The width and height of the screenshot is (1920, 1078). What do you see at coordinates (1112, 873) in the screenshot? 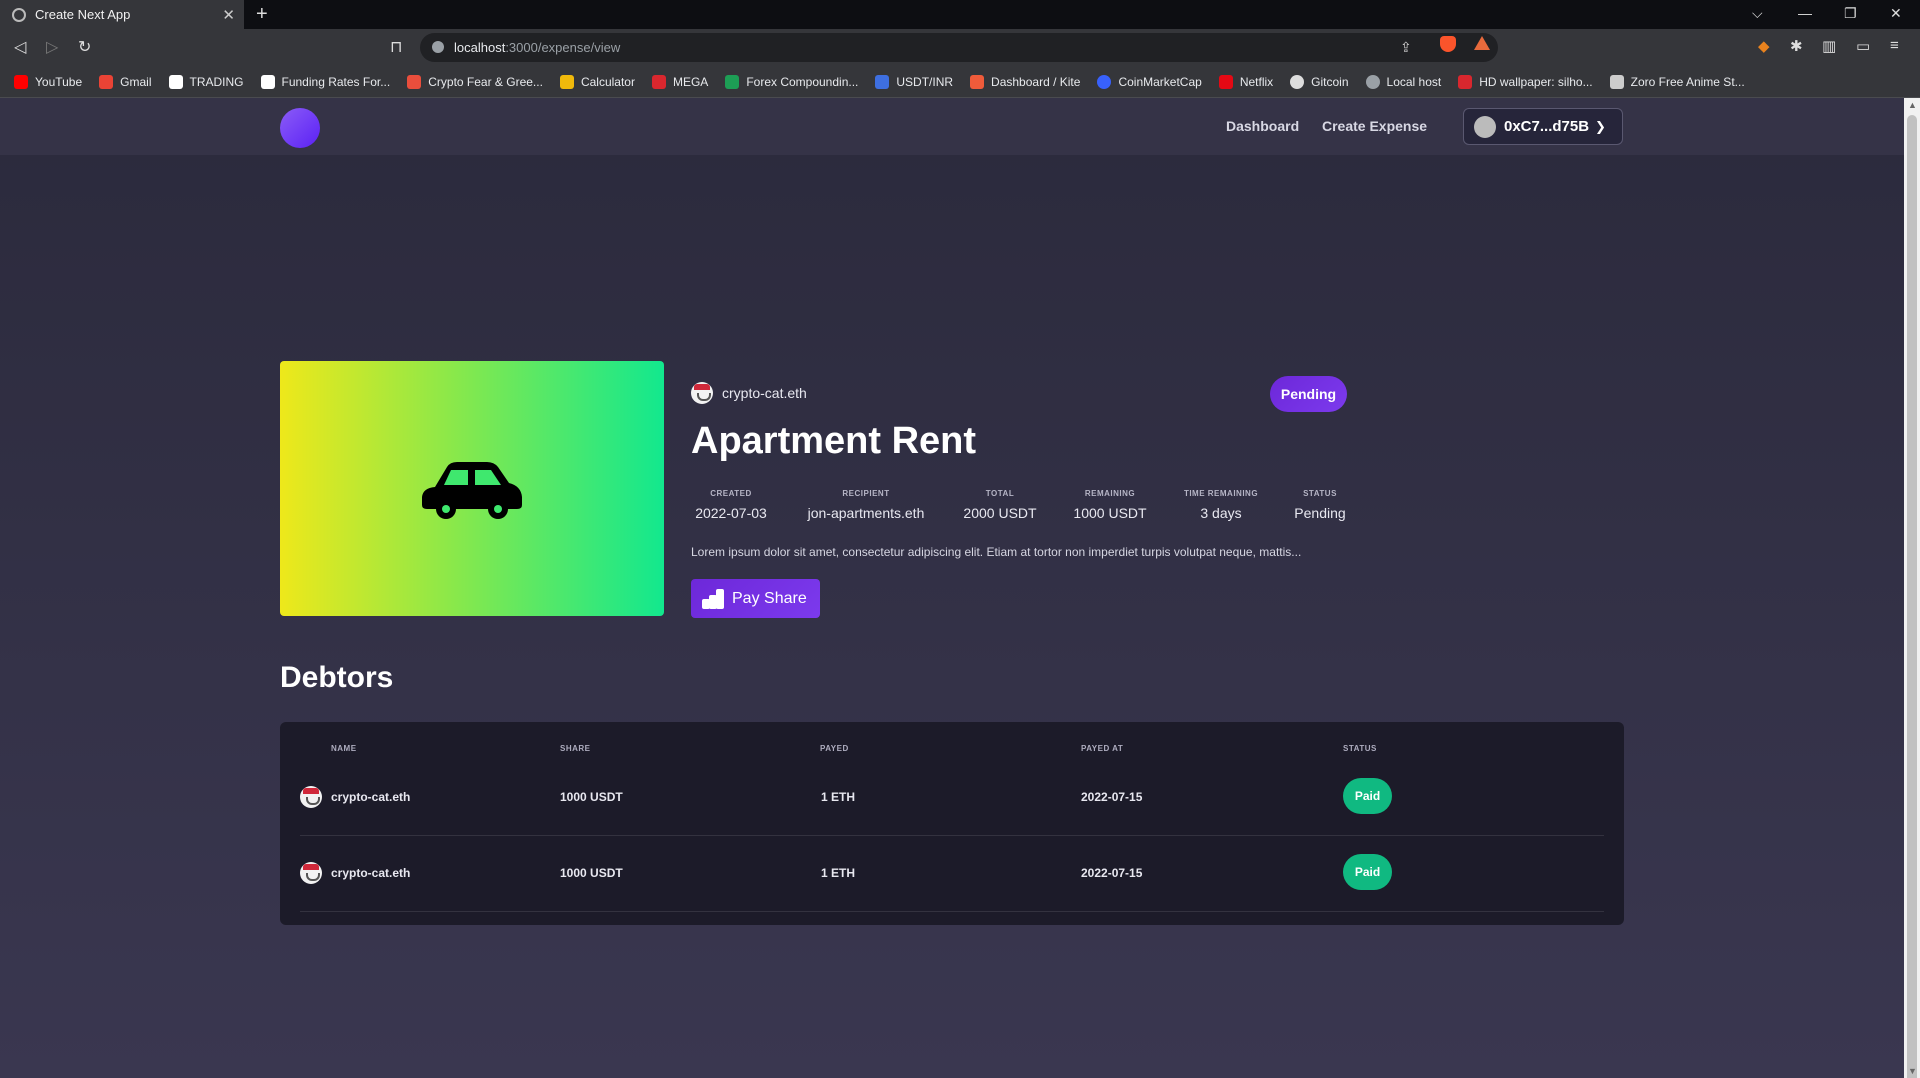
I see `debtor-payed-at: 2022-07-15` at bounding box center [1112, 873].